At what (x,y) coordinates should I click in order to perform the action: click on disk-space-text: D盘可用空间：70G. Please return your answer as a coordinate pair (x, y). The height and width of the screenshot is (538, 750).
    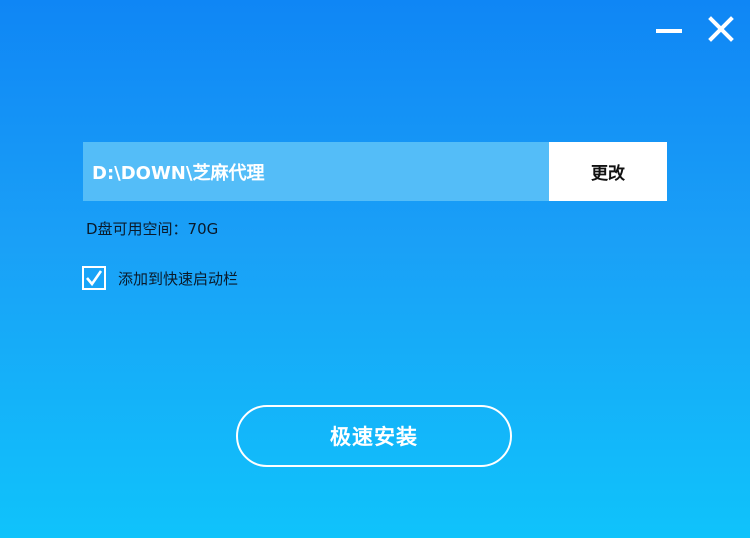
    Looking at the image, I should click on (152, 229).